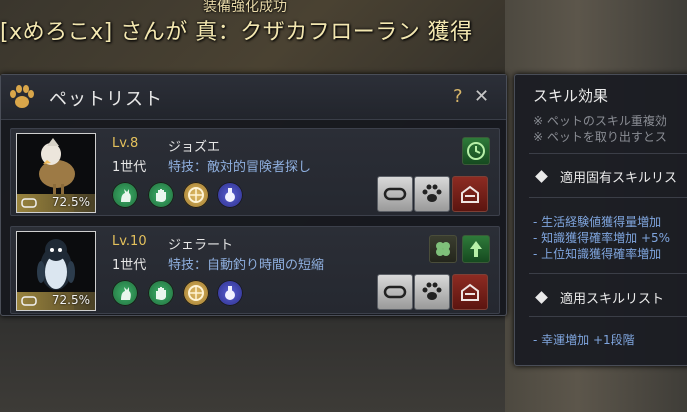 The width and height of the screenshot is (687, 412). Describe the element at coordinates (129, 241) in the screenshot. I see `pet-level: Lv.10` at that location.